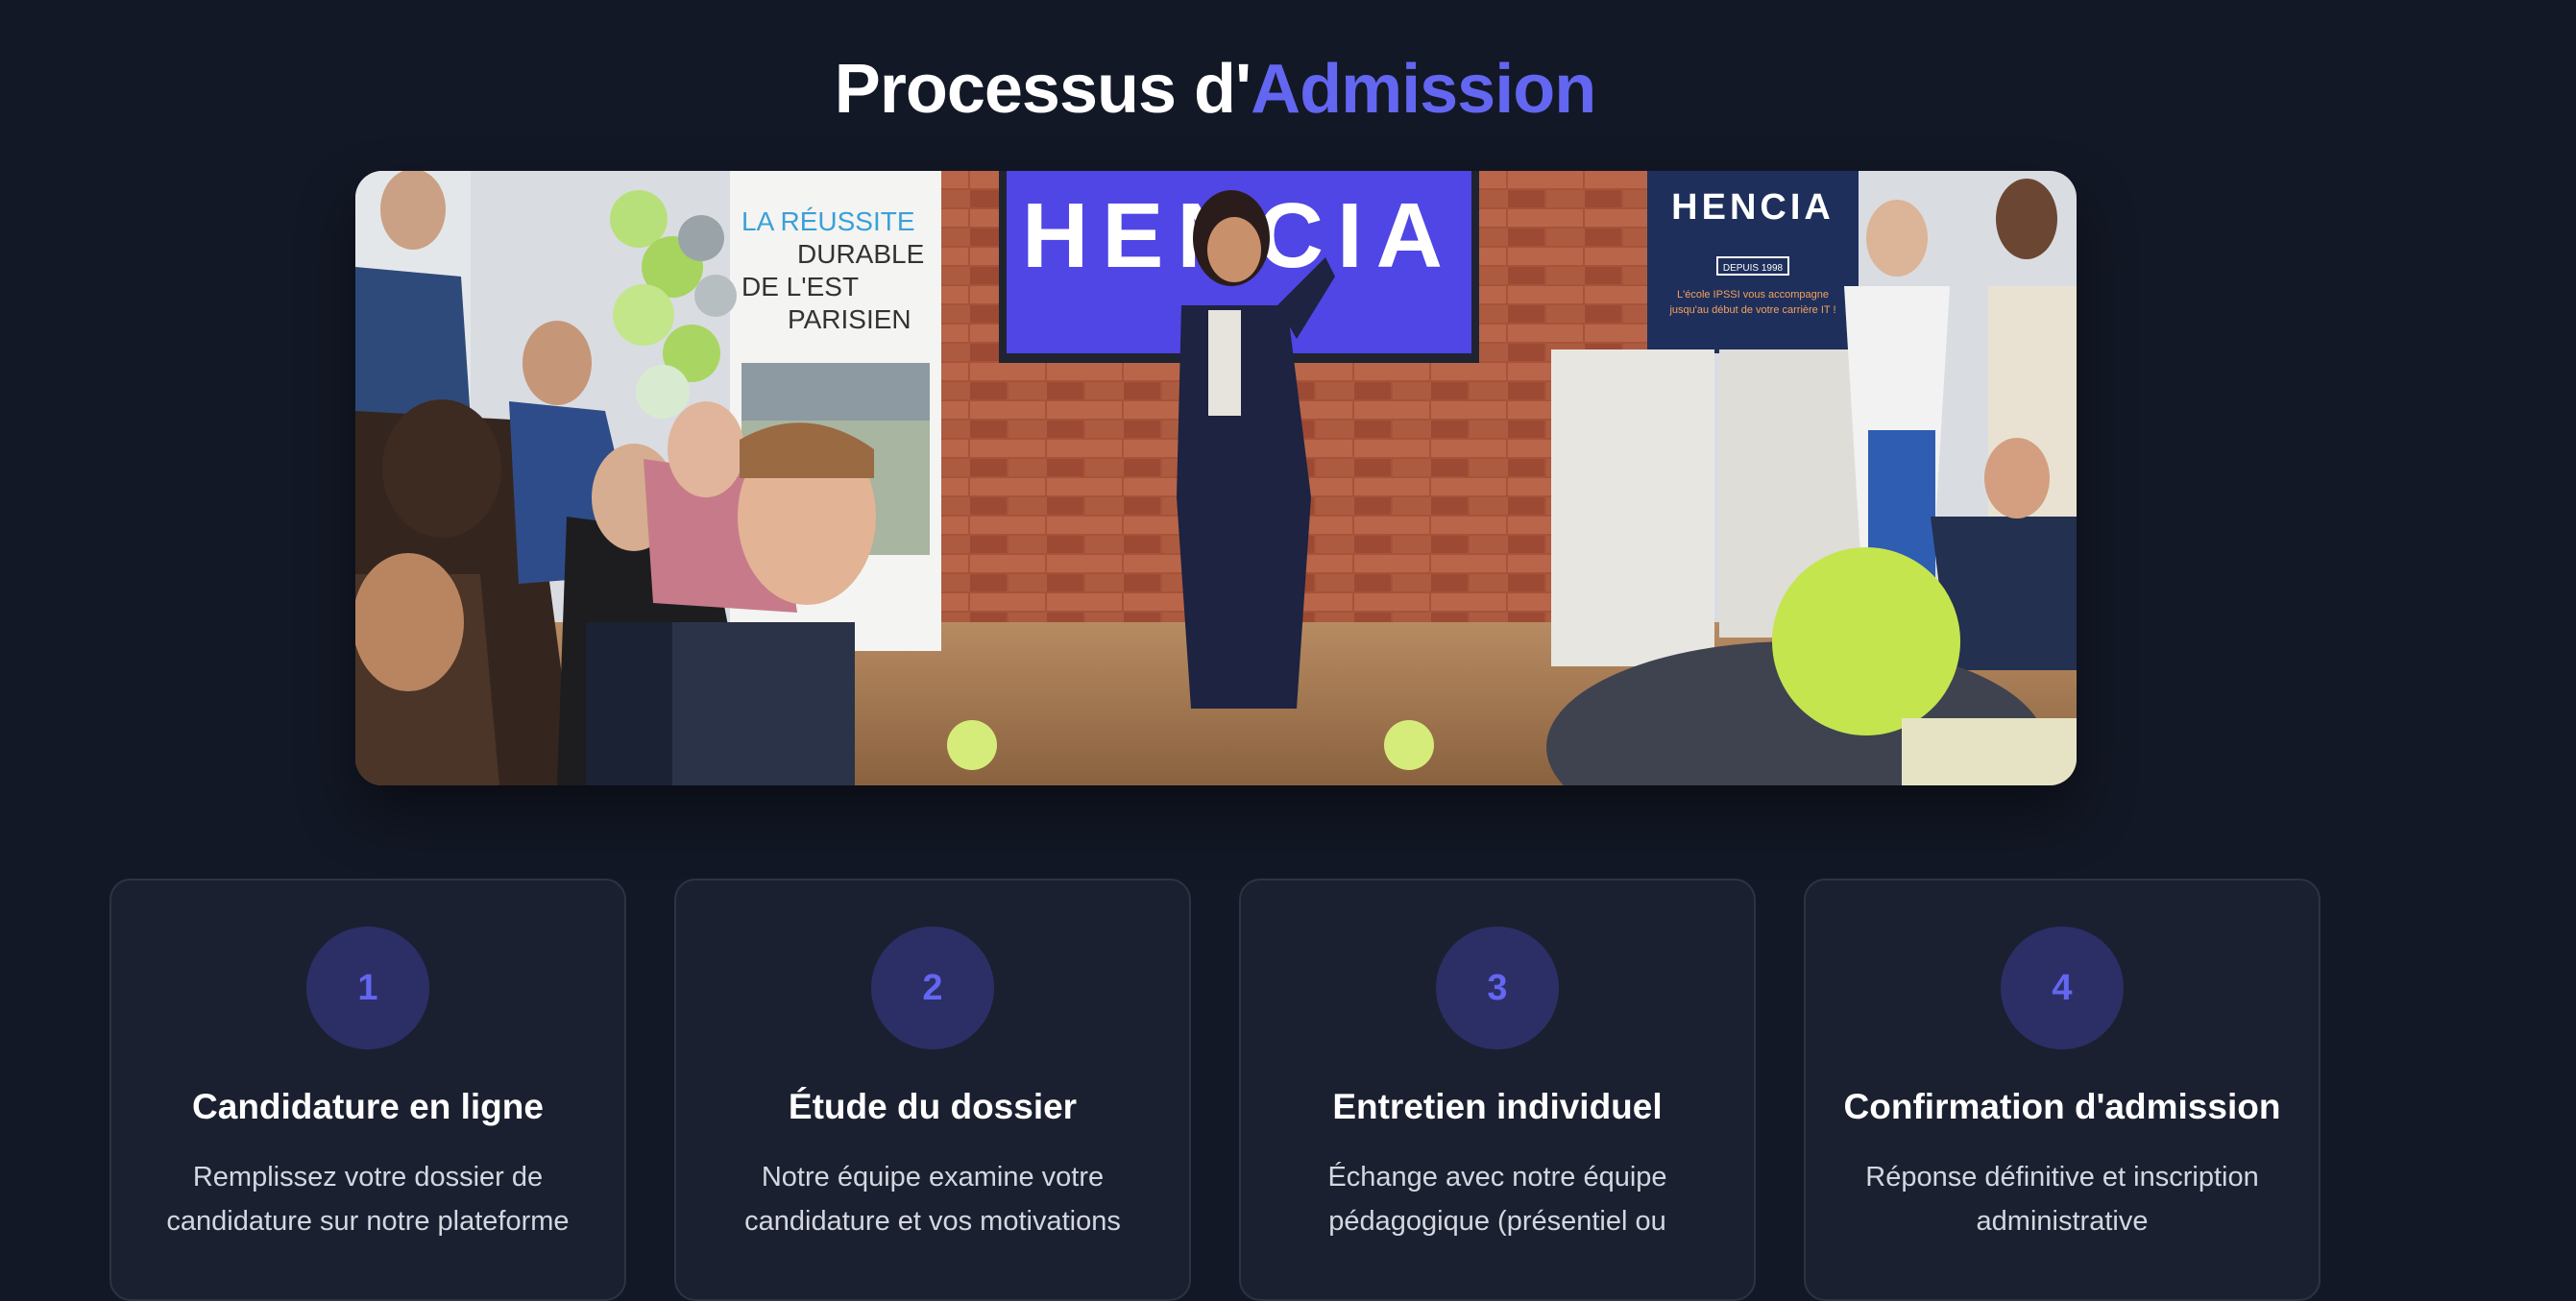  Describe the element at coordinates (828, 221) in the screenshot. I see `banner-line-1: LA RÉUSSITE` at that location.